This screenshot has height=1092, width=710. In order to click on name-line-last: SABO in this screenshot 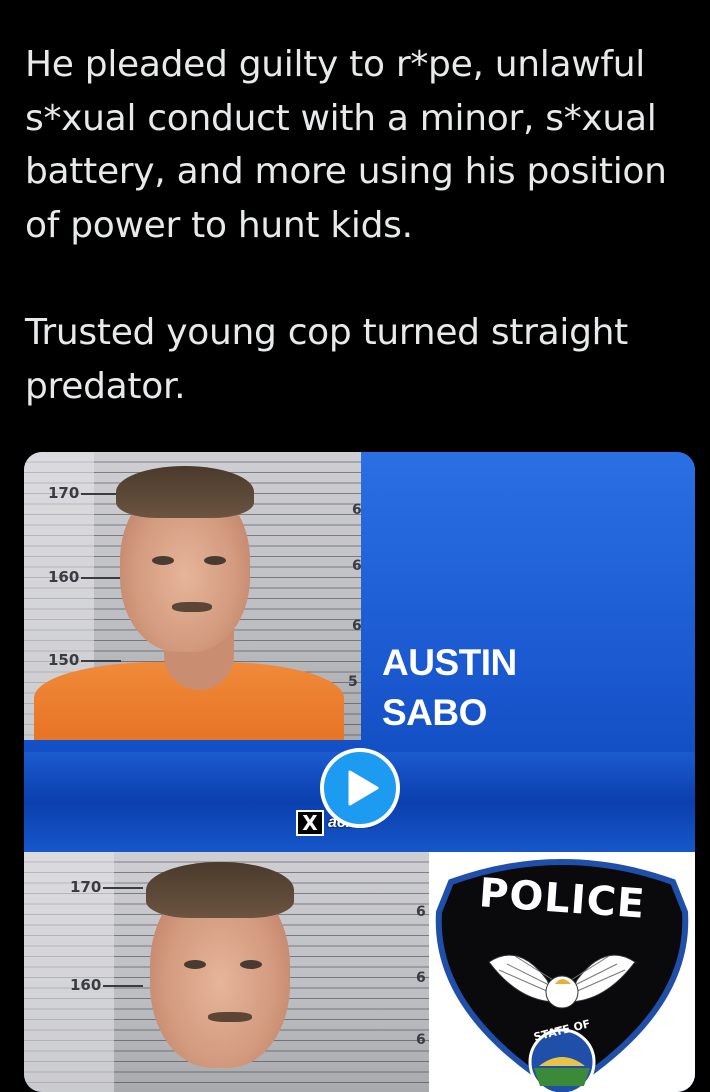, I will do `click(434, 712)`.